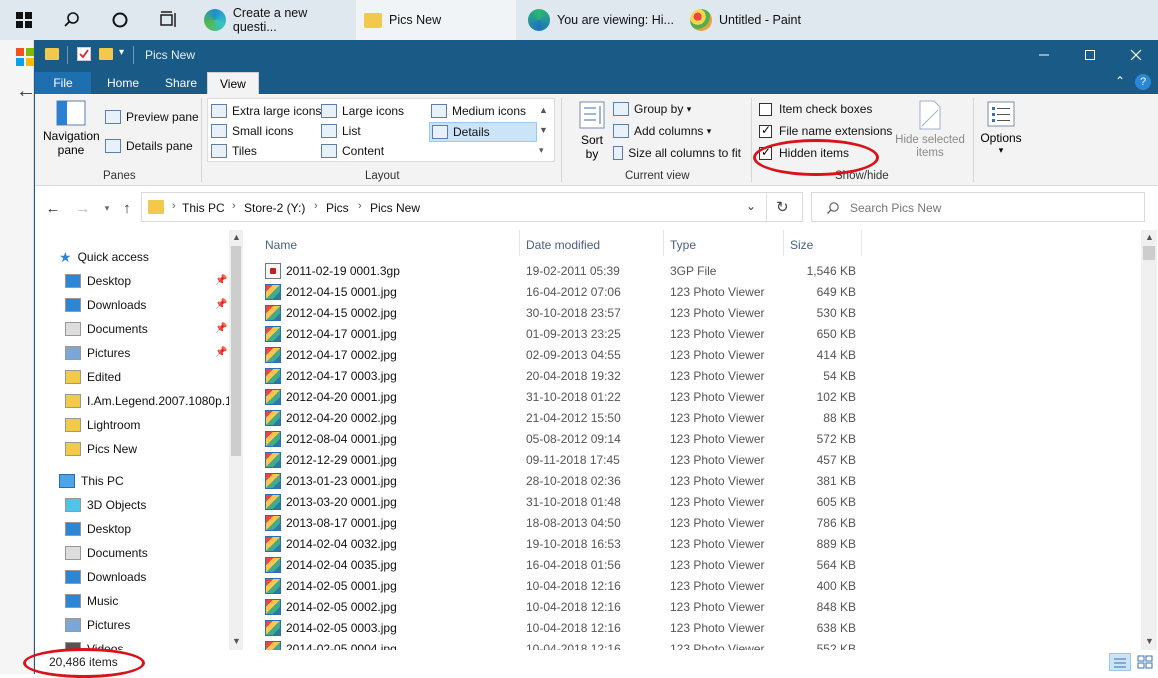  What do you see at coordinates (91, 601) in the screenshot?
I see `sidebar-item-this-pc-entry: Music` at bounding box center [91, 601].